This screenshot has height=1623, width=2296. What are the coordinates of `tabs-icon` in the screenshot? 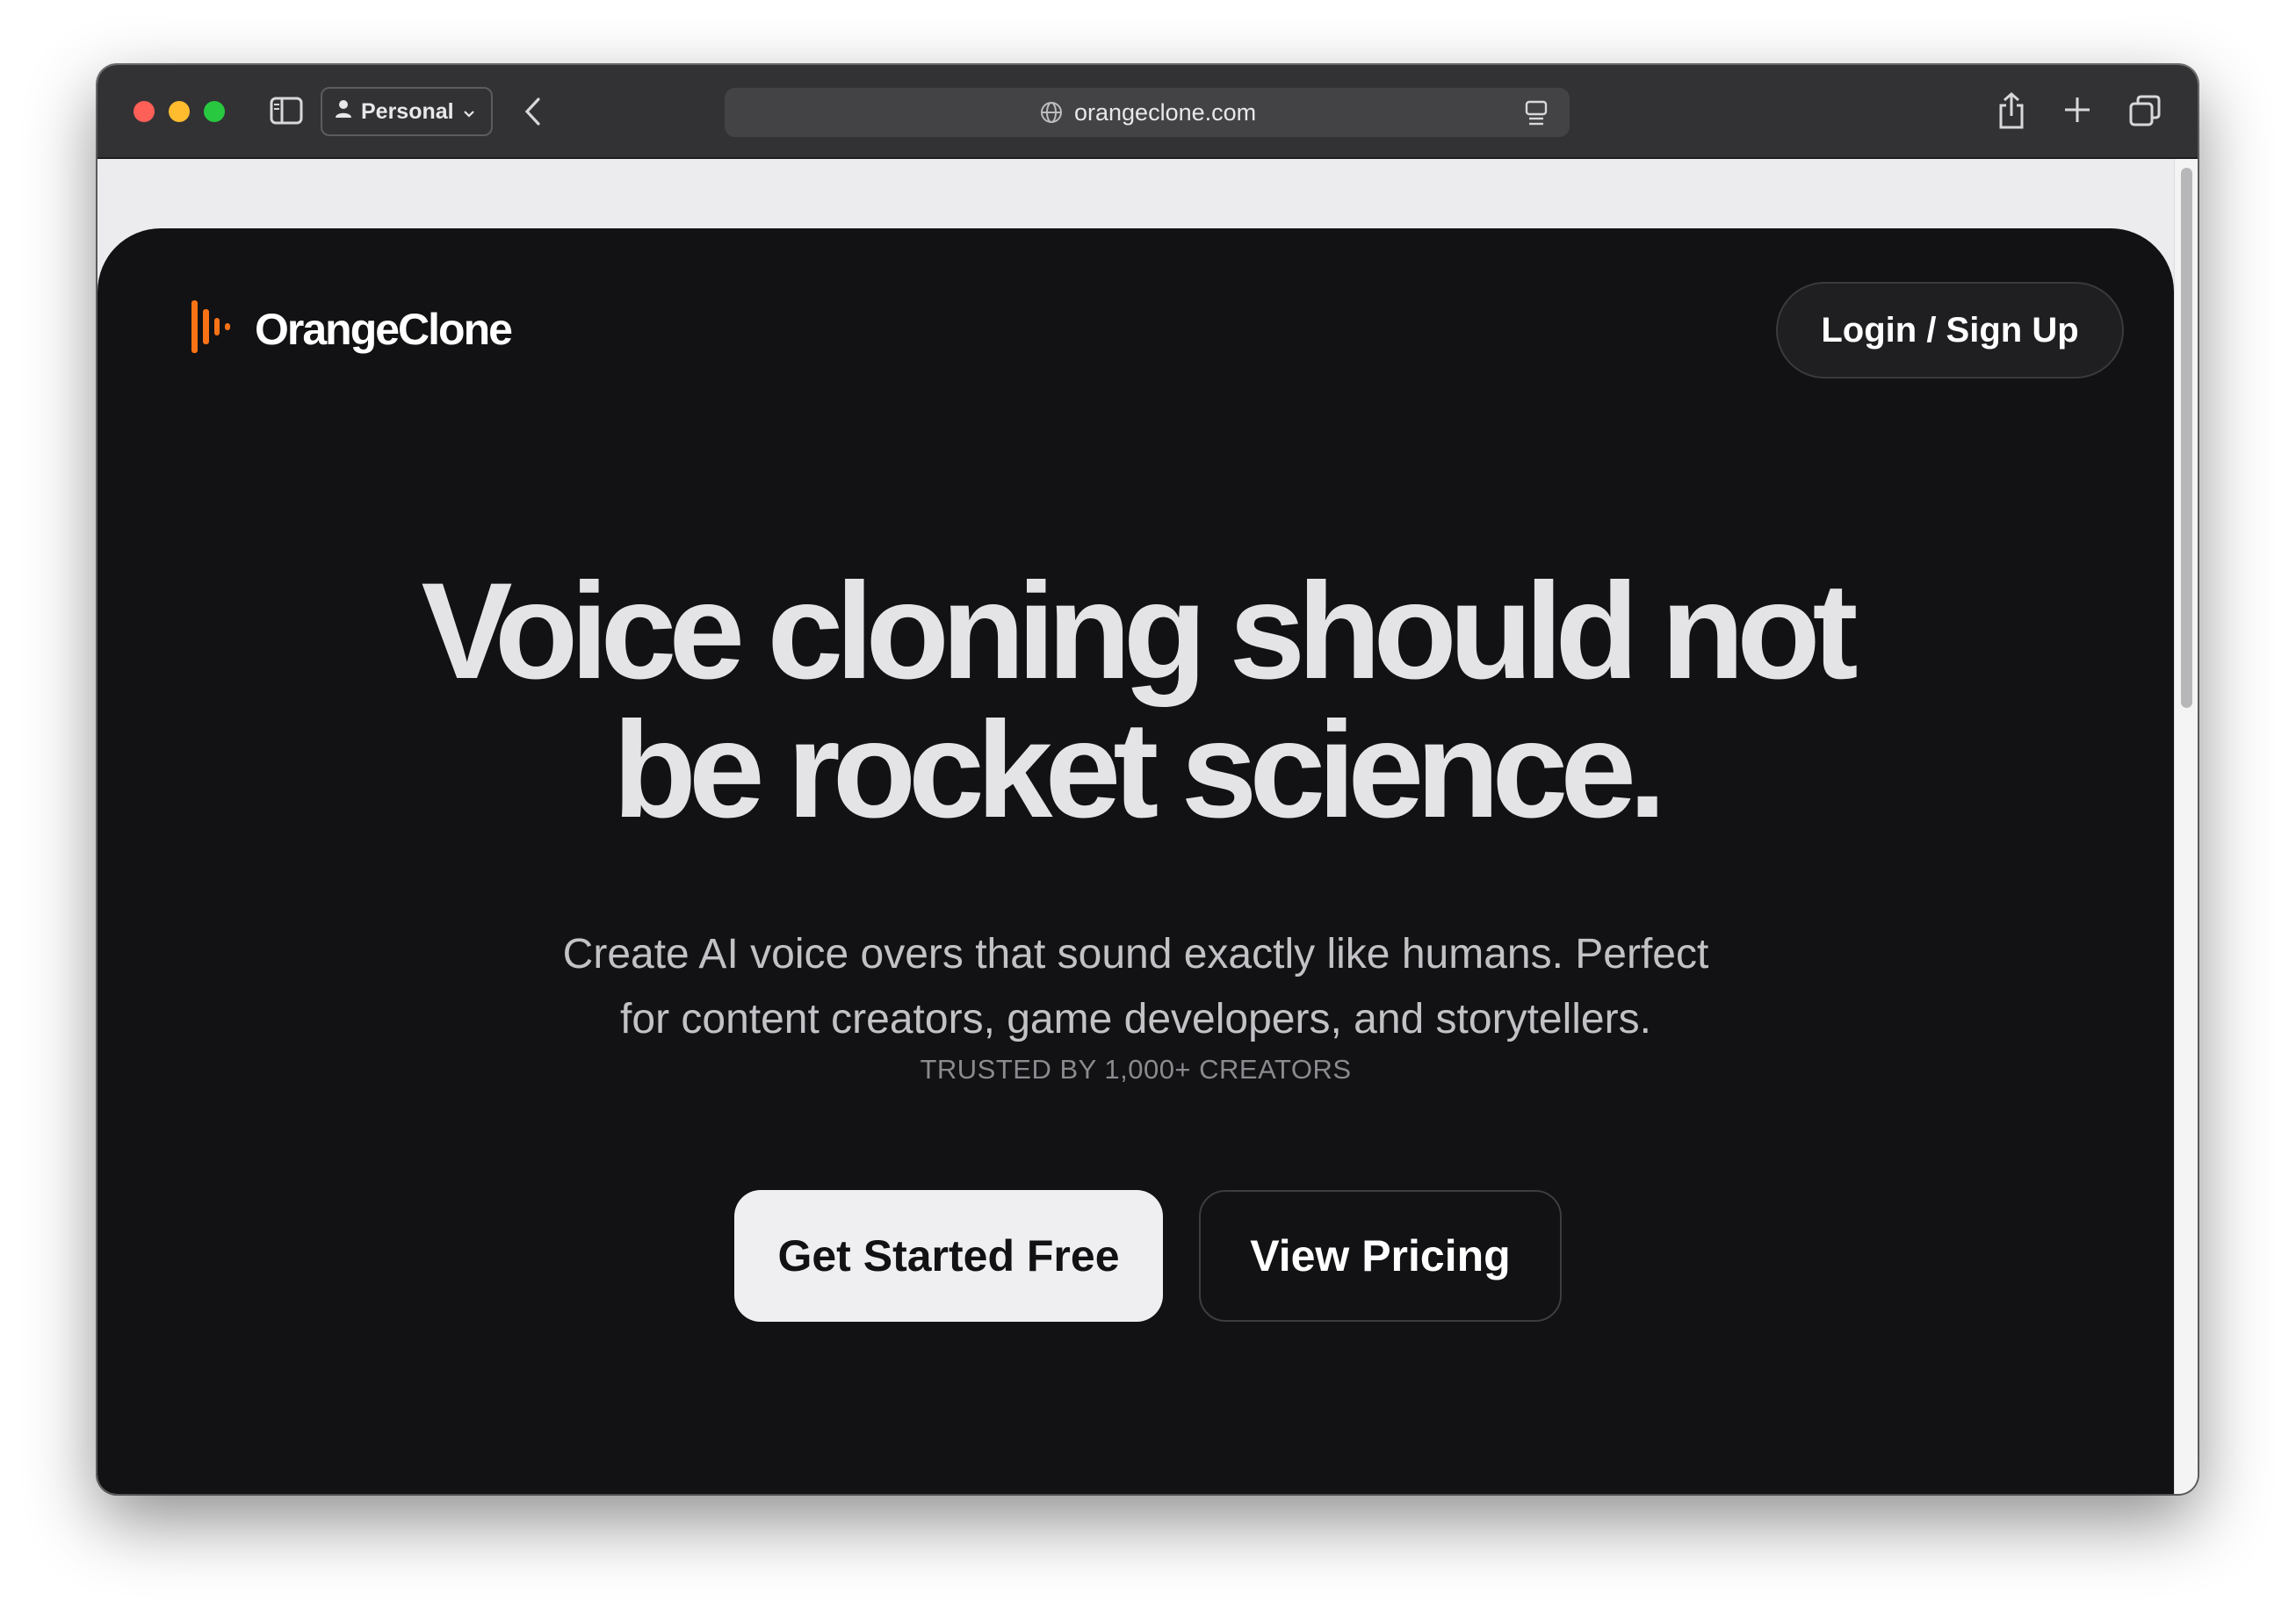 It's located at (2145, 110).